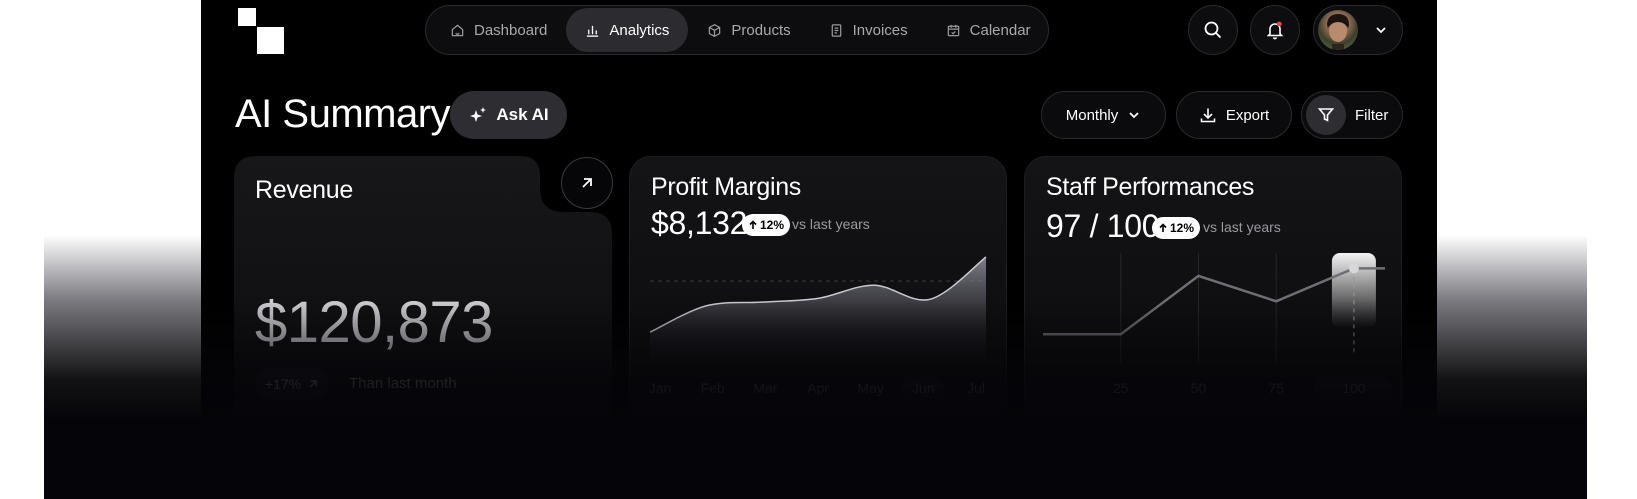 This screenshot has height=499, width=1637. Describe the element at coordinates (374, 322) in the screenshot. I see `revenue-value: $120,873` at that location.